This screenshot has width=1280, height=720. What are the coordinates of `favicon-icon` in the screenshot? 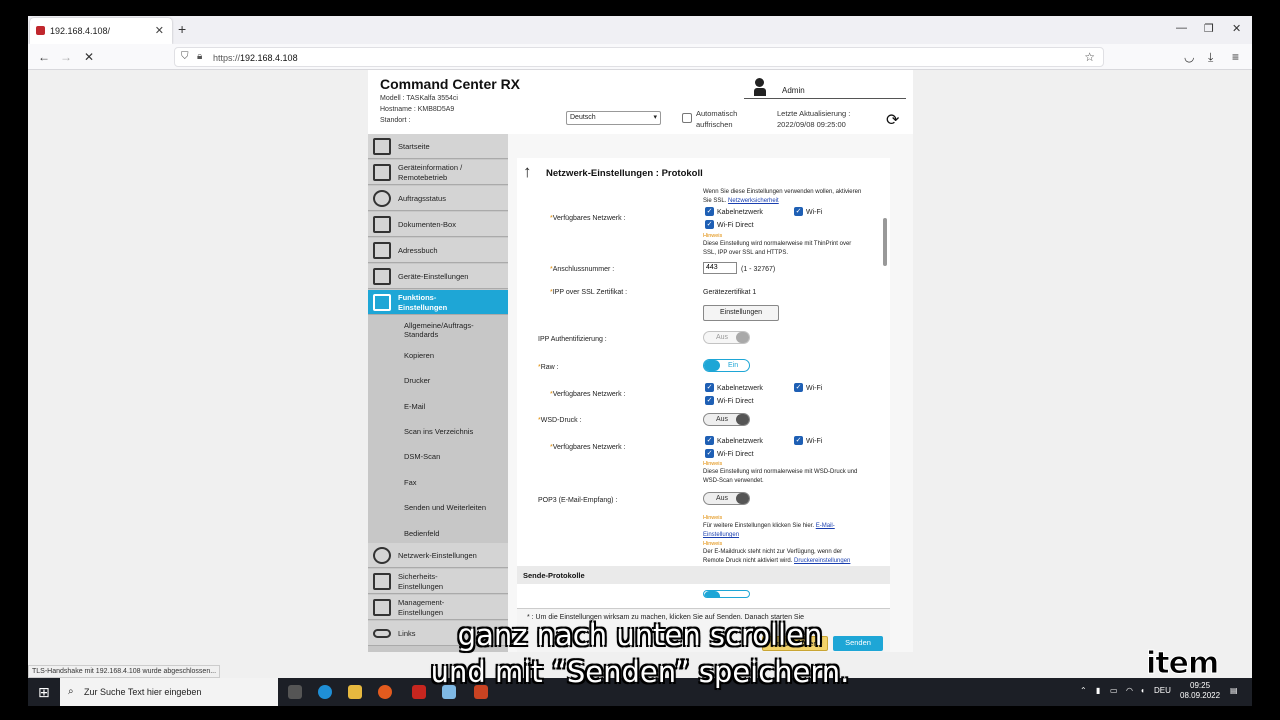 It's located at (40, 30).